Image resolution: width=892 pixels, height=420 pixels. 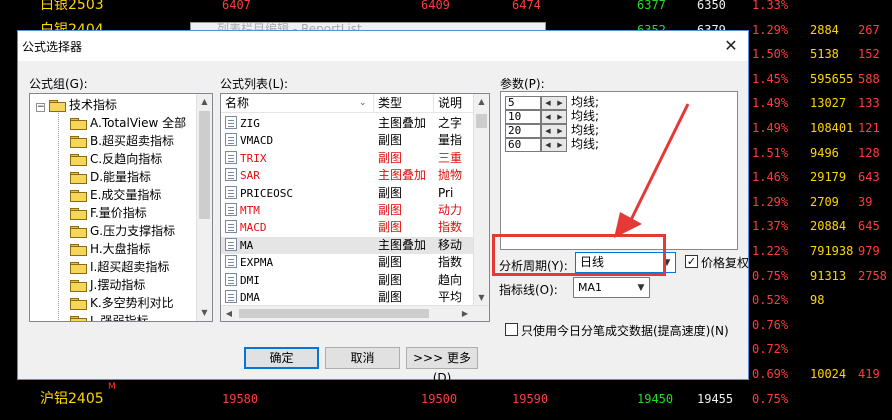 What do you see at coordinates (442, 366) in the screenshot?
I see `more-button: >>> 更多(D)` at bounding box center [442, 366].